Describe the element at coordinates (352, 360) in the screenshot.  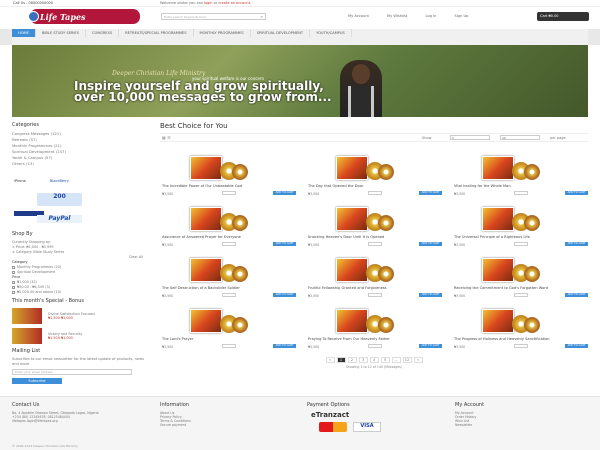
I see `page-link: 2` at that location.